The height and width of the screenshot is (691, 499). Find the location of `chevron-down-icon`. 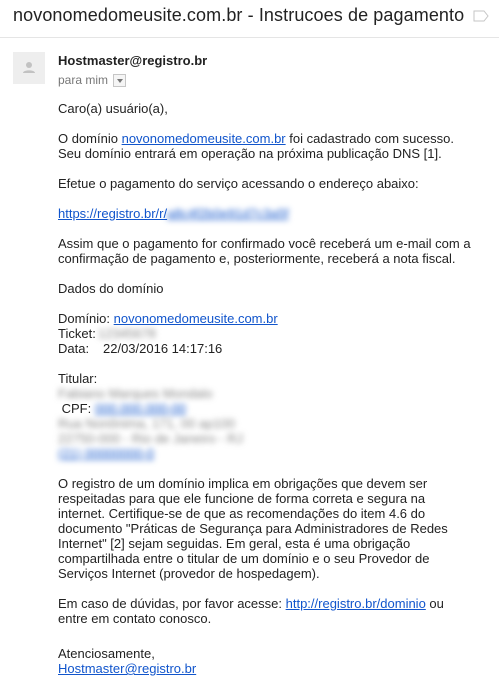

chevron-down-icon is located at coordinates (120, 80).